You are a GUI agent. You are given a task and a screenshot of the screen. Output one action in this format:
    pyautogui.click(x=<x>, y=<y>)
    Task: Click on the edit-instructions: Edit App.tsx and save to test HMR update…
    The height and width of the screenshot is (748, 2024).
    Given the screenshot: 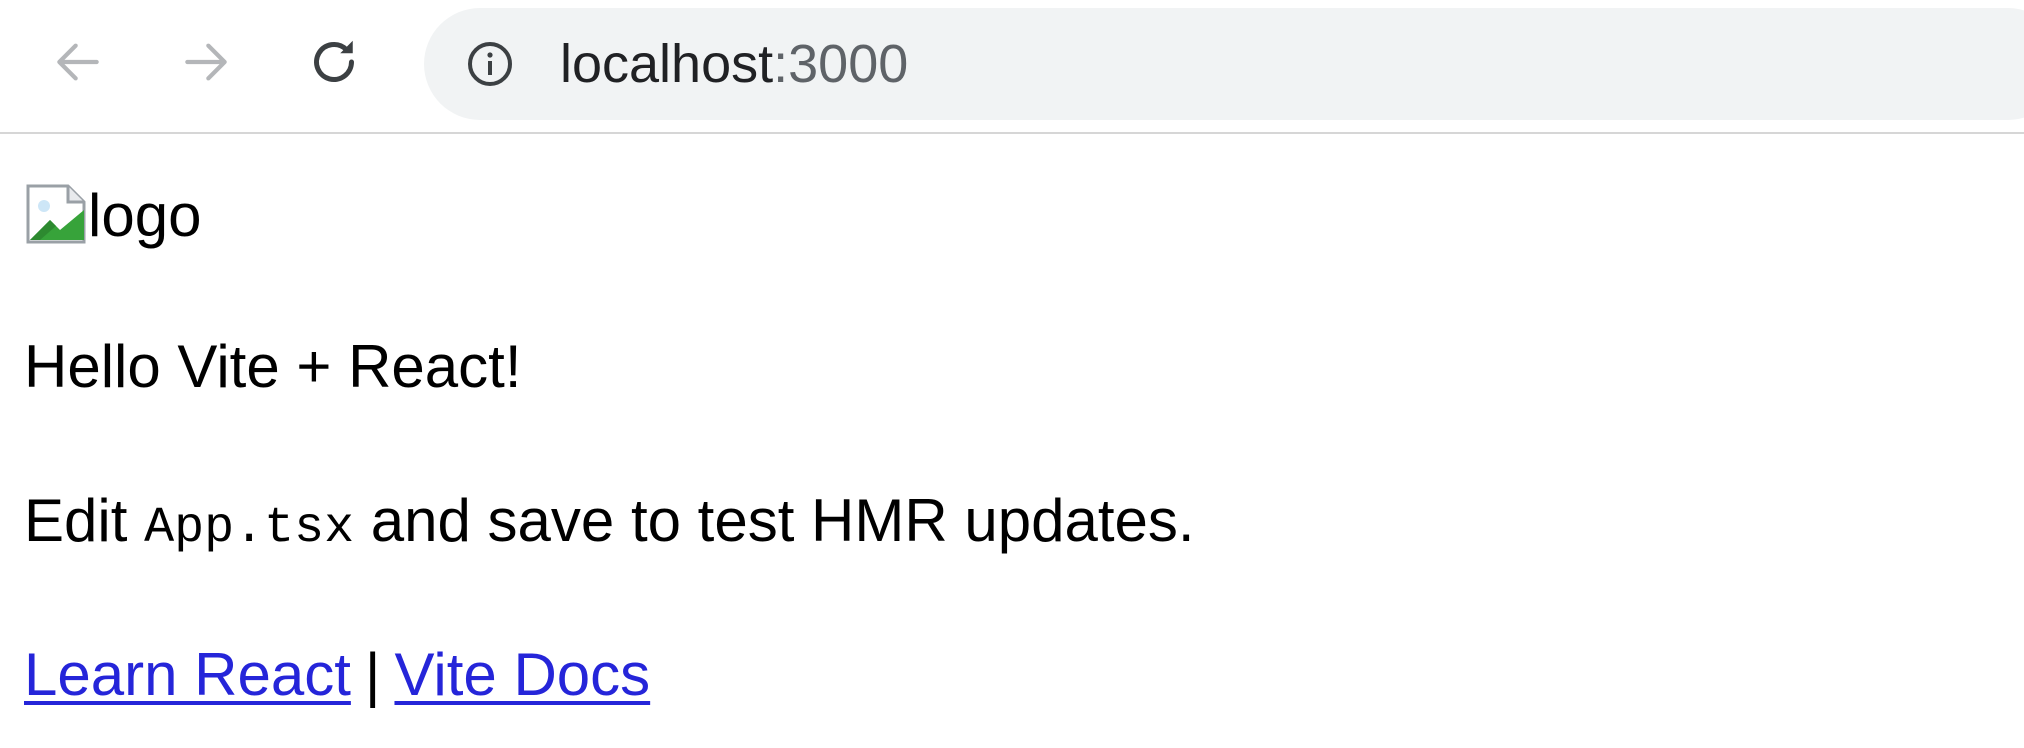 What is the action you would take?
    pyautogui.click(x=609, y=525)
    